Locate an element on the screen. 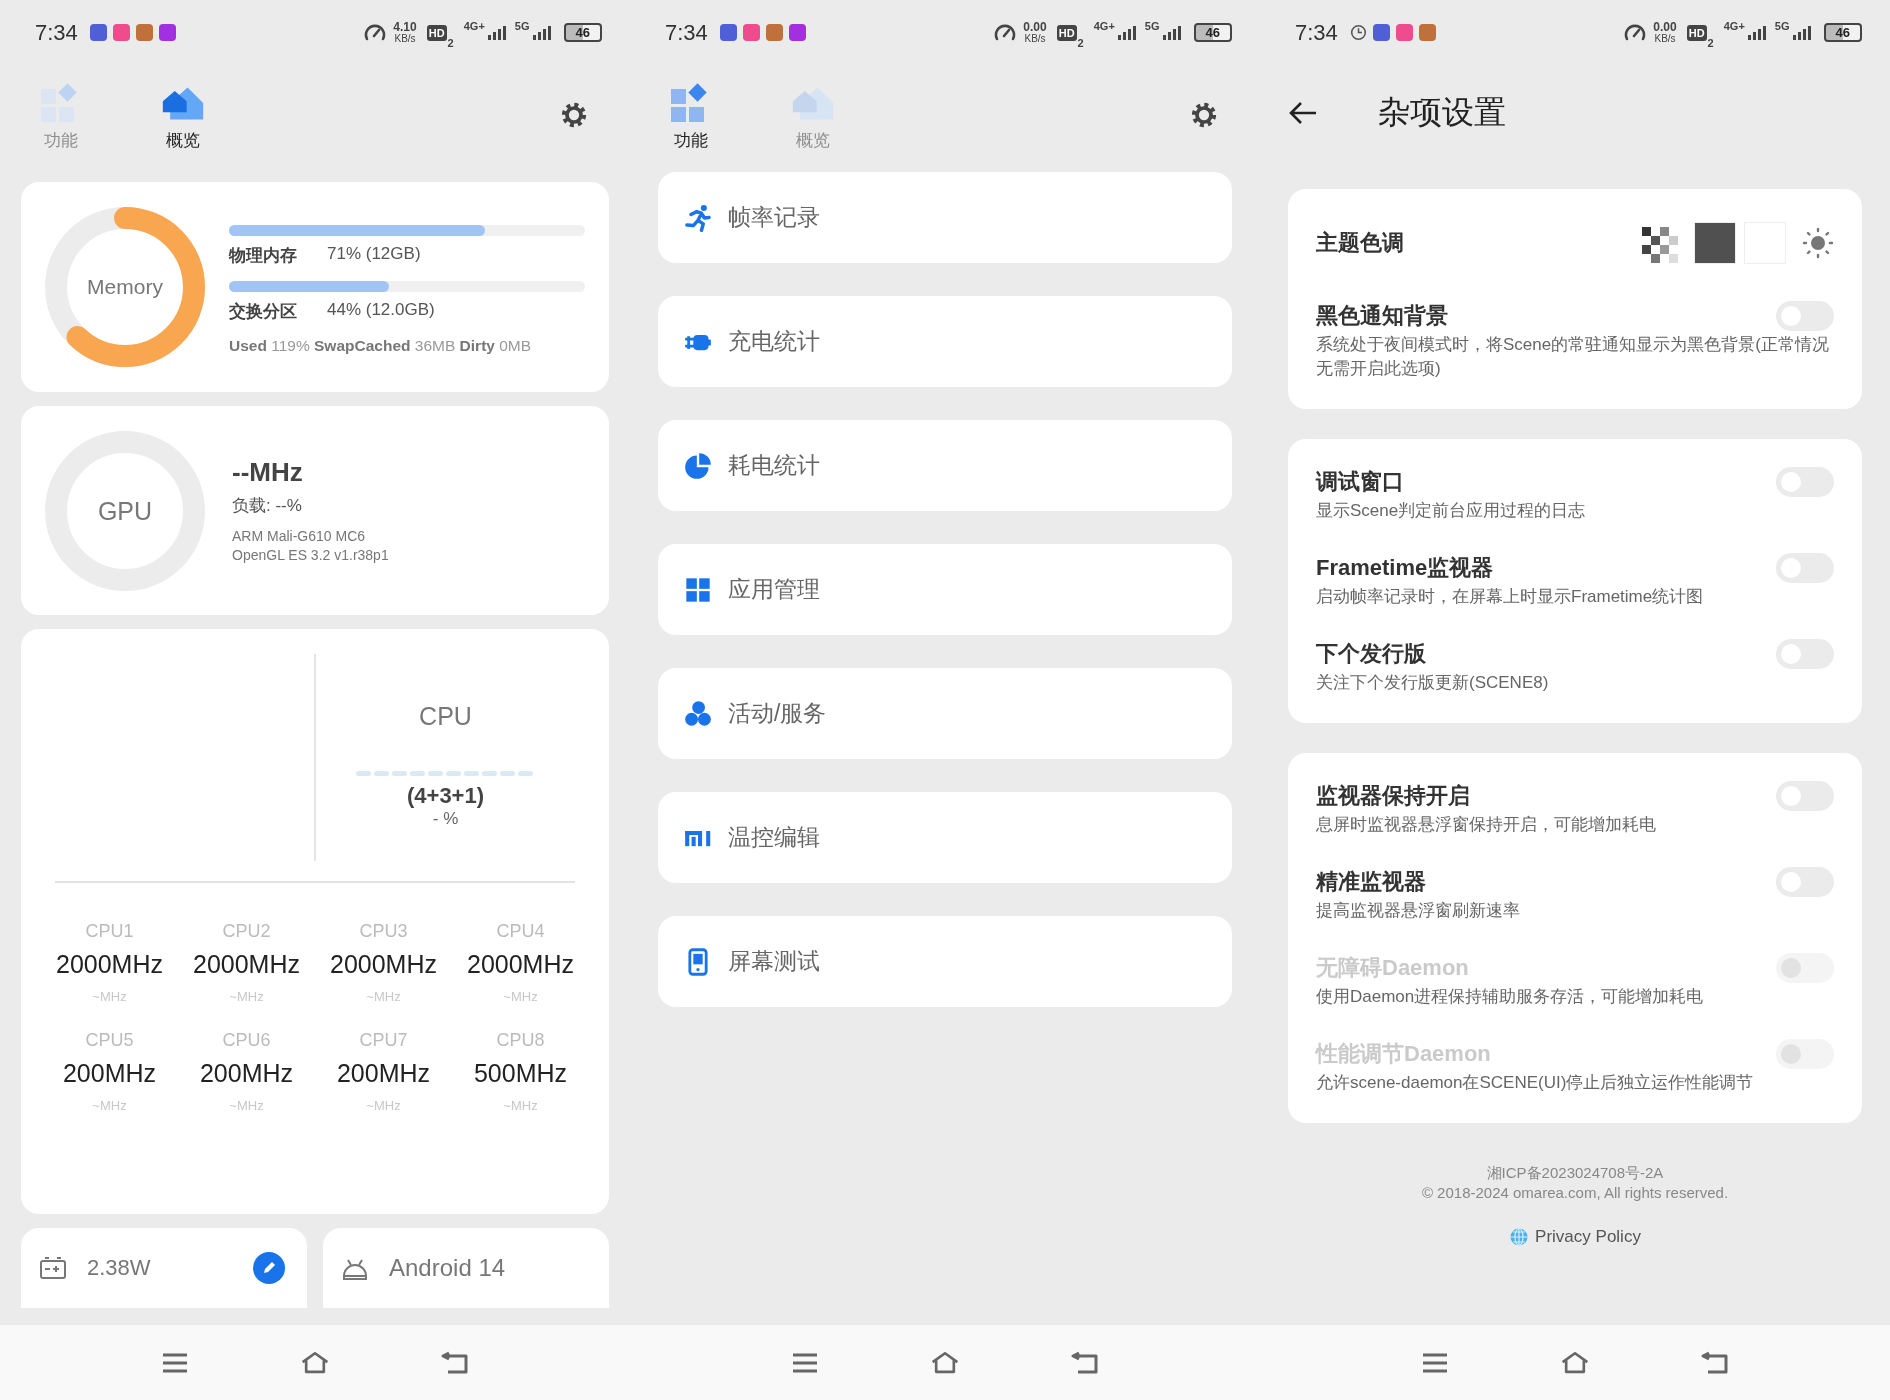 Image resolution: width=1890 pixels, height=1400 pixels. setting-title: 黑色通知背景 is located at coordinates (1382, 316).